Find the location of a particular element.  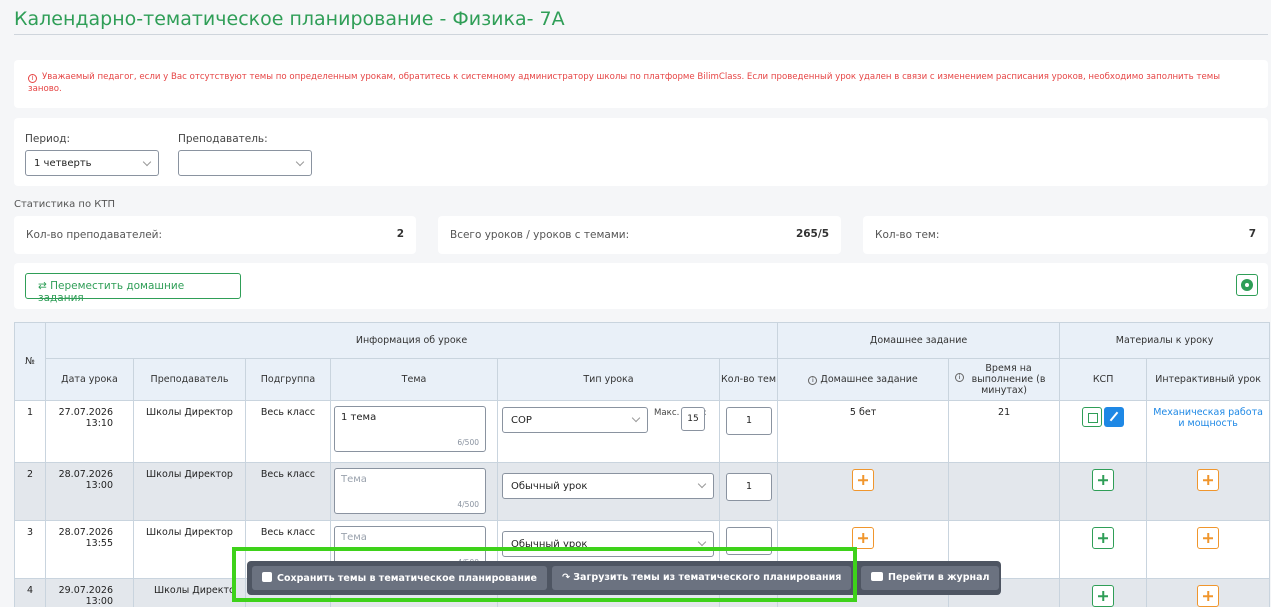

row-type-cell: Обычный урок is located at coordinates (608, 491).